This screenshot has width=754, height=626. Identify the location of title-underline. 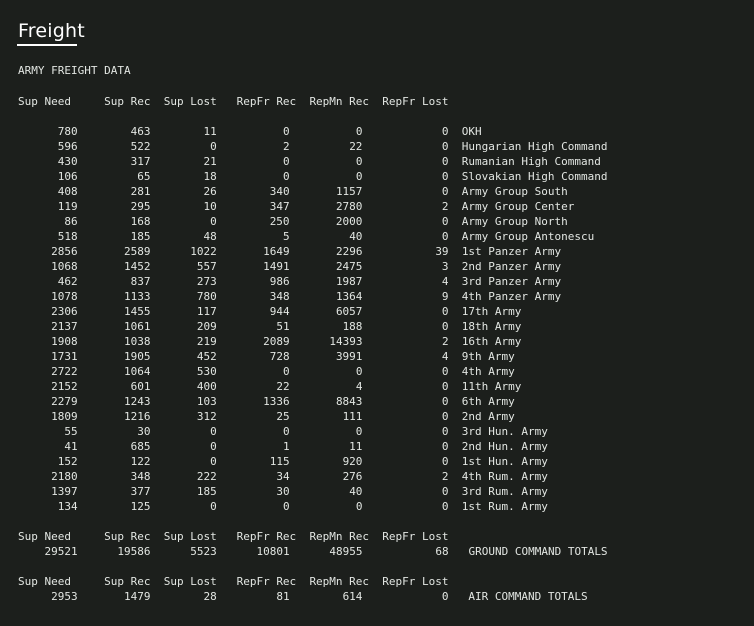
(47, 45).